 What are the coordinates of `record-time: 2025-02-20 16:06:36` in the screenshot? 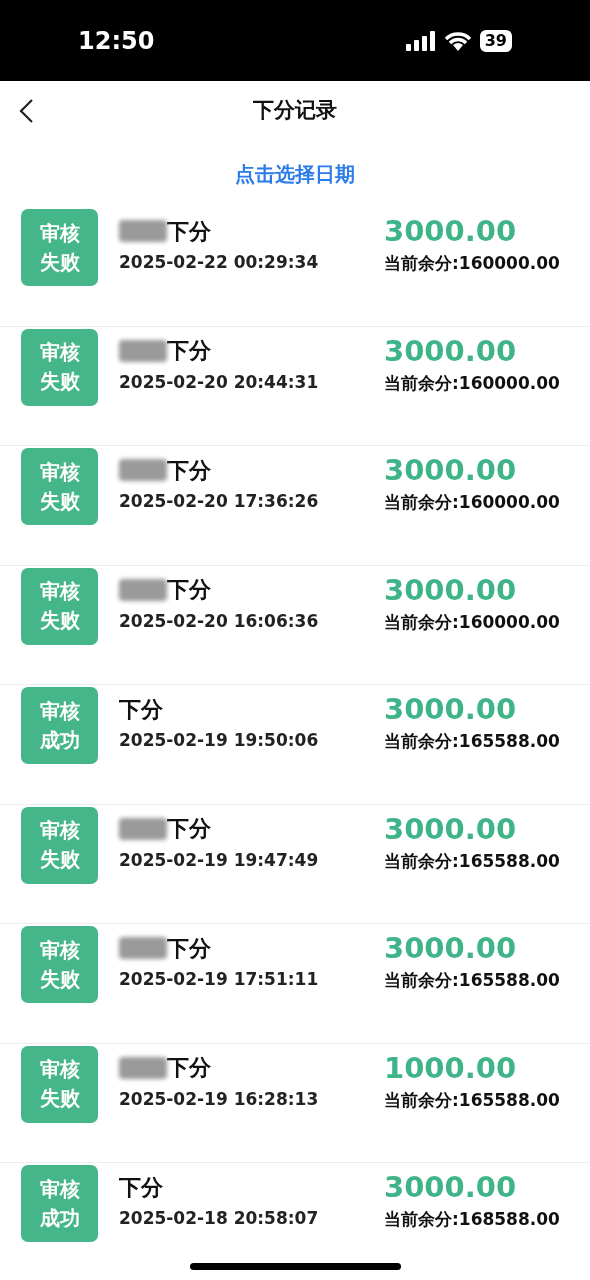 It's located at (219, 621).